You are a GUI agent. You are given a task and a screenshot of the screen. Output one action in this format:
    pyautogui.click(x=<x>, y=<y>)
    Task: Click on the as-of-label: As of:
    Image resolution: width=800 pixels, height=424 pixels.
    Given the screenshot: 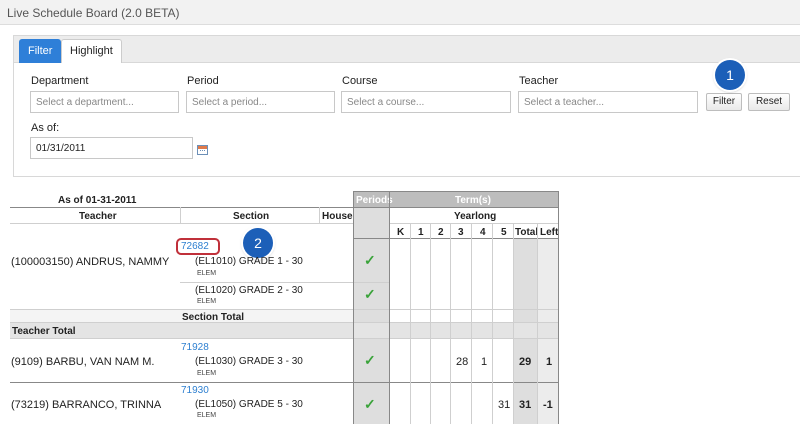 What is the action you would take?
    pyautogui.click(x=45, y=128)
    